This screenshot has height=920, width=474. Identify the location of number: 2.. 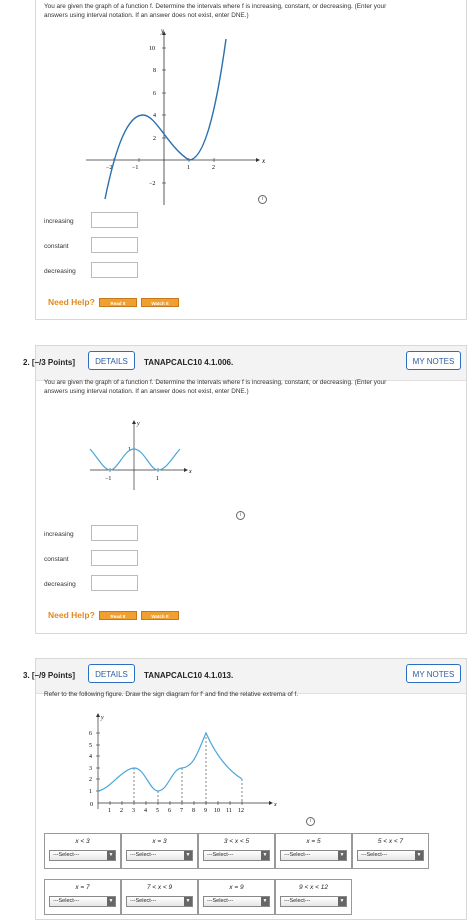
(26, 362).